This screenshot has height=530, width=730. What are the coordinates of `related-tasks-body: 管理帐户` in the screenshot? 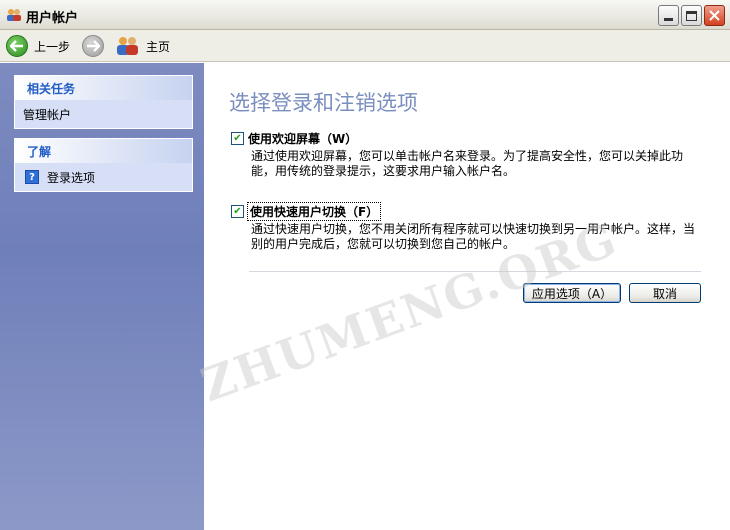 It's located at (103, 114).